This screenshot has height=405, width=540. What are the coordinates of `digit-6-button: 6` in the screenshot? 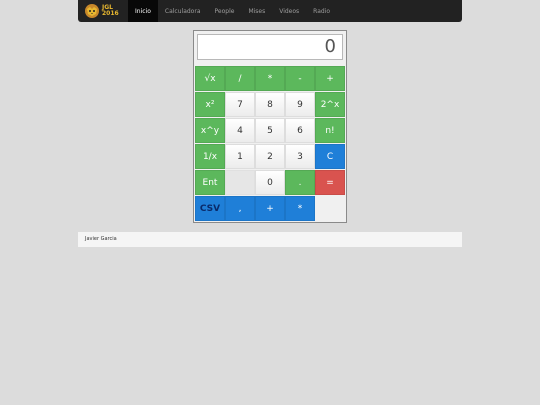 It's located at (300, 130).